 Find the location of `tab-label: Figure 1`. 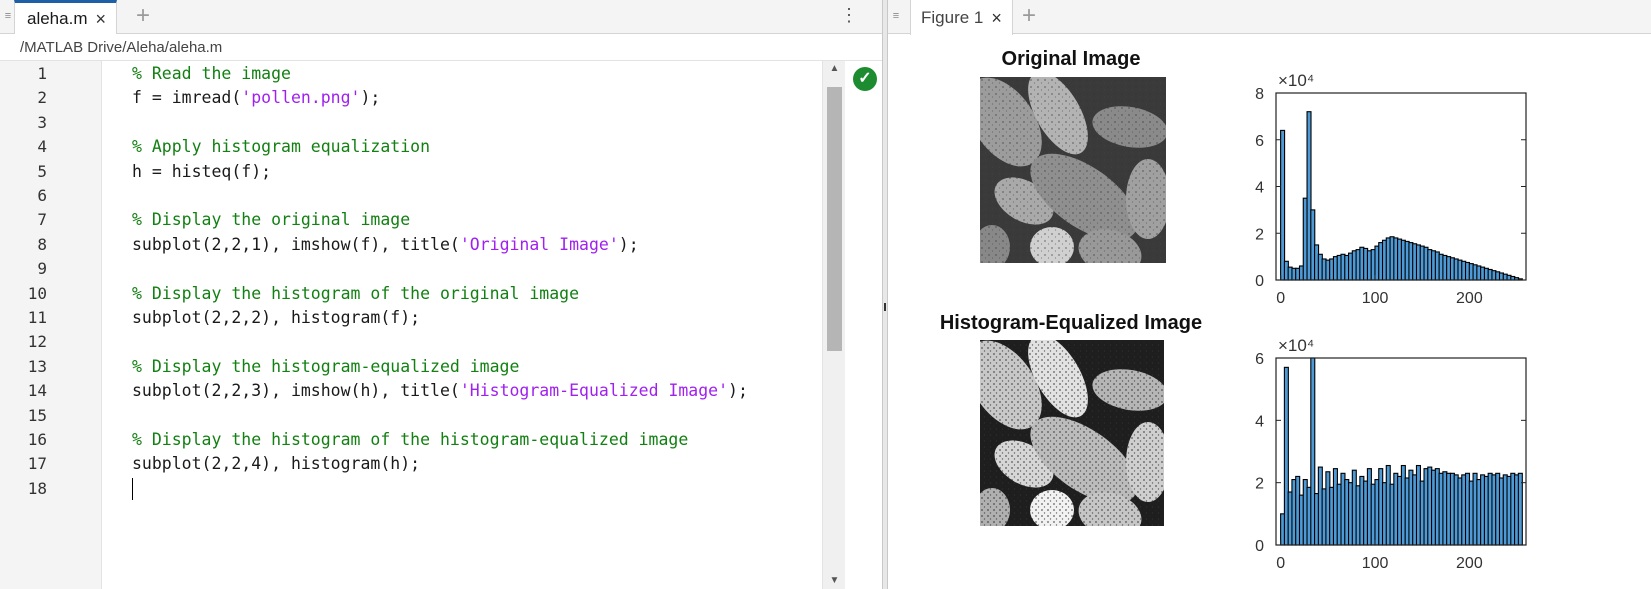

tab-label: Figure 1 is located at coordinates (952, 17).